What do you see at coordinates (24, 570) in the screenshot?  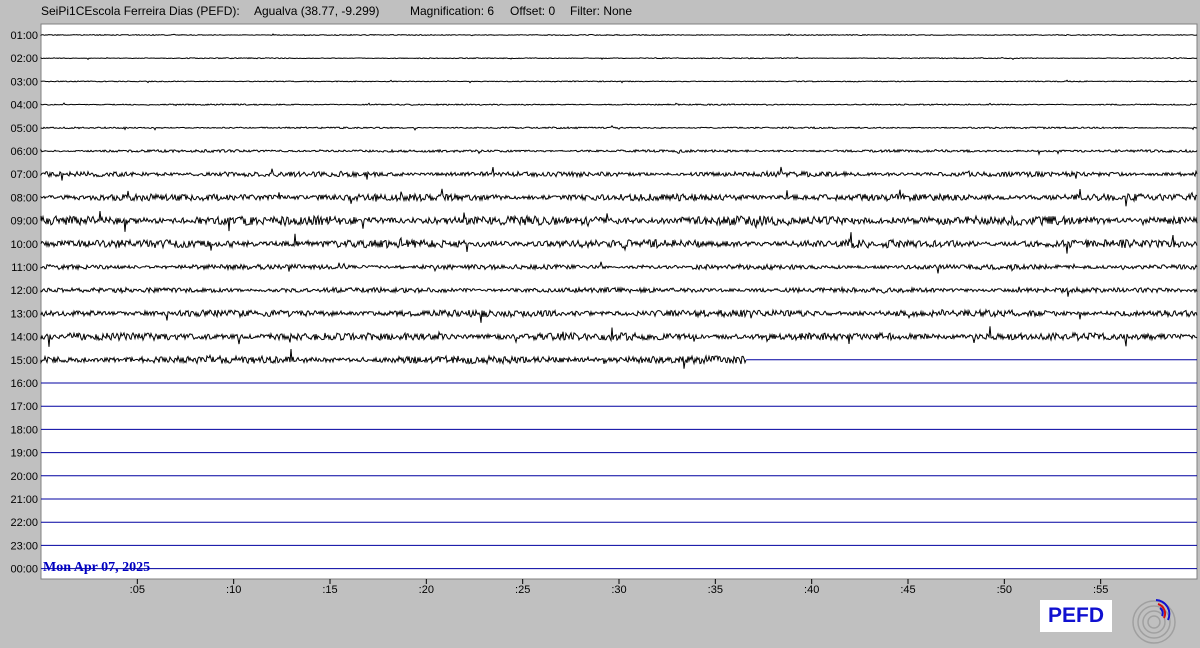 I see `hour-label: 00:00` at bounding box center [24, 570].